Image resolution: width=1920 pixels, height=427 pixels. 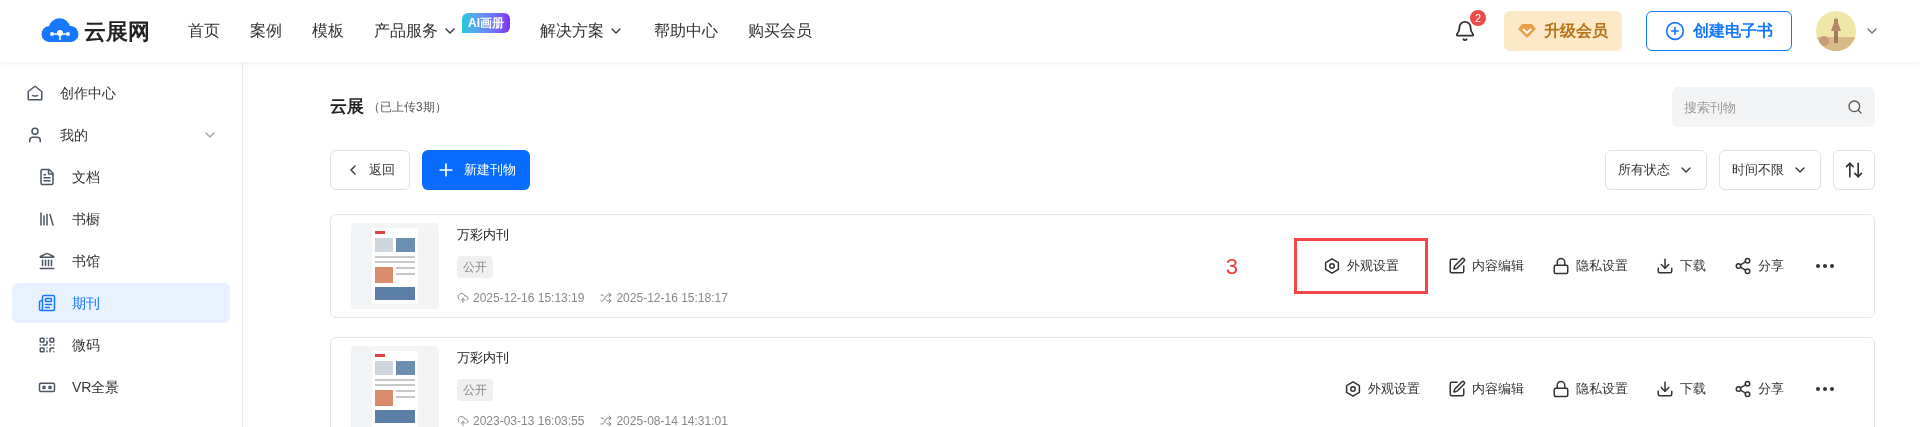 What do you see at coordinates (47, 345) in the screenshot?
I see `qr-code-icon` at bounding box center [47, 345].